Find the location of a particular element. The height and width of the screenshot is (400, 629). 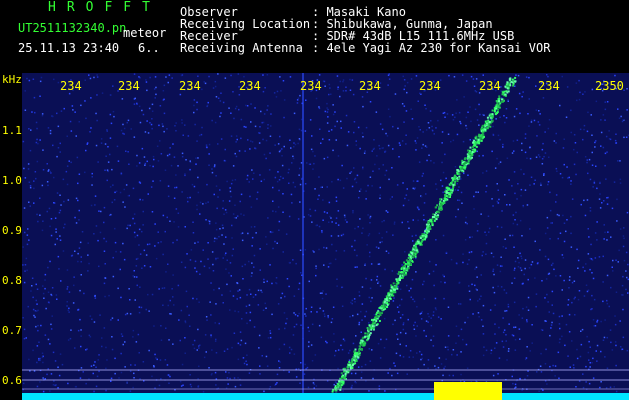

freq-label-0-9: 0.9 is located at coordinates (12, 230).